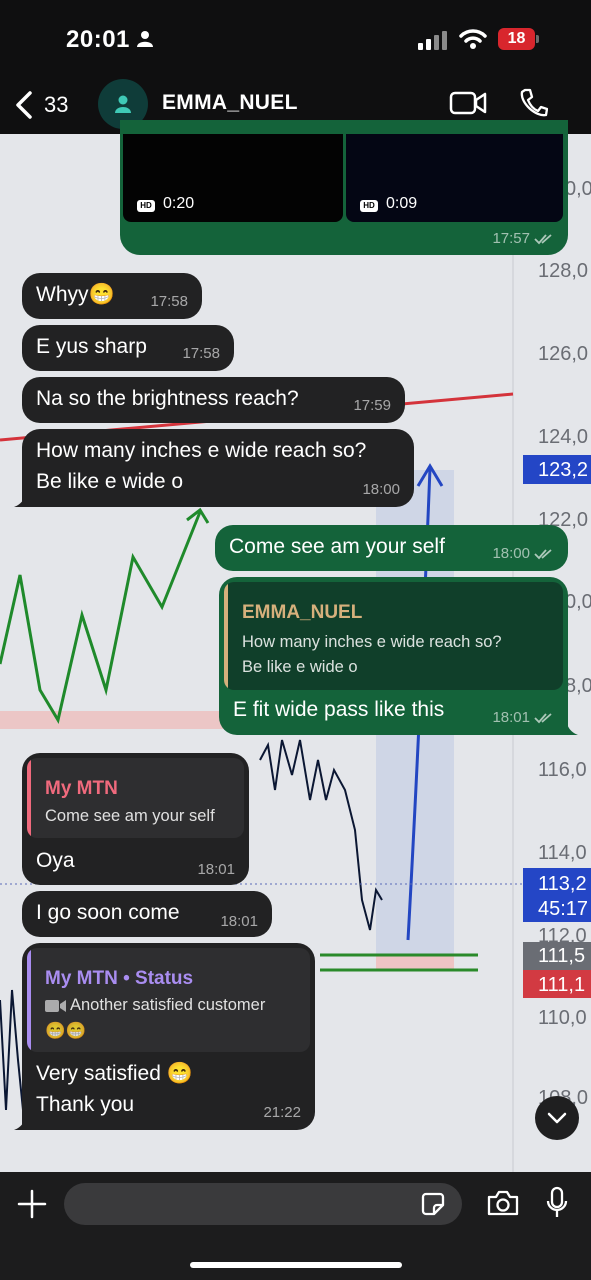 This screenshot has width=591, height=1280. Describe the element at coordinates (233, 178) in the screenshot. I see `video-thumbnail: HD 0:20` at that location.